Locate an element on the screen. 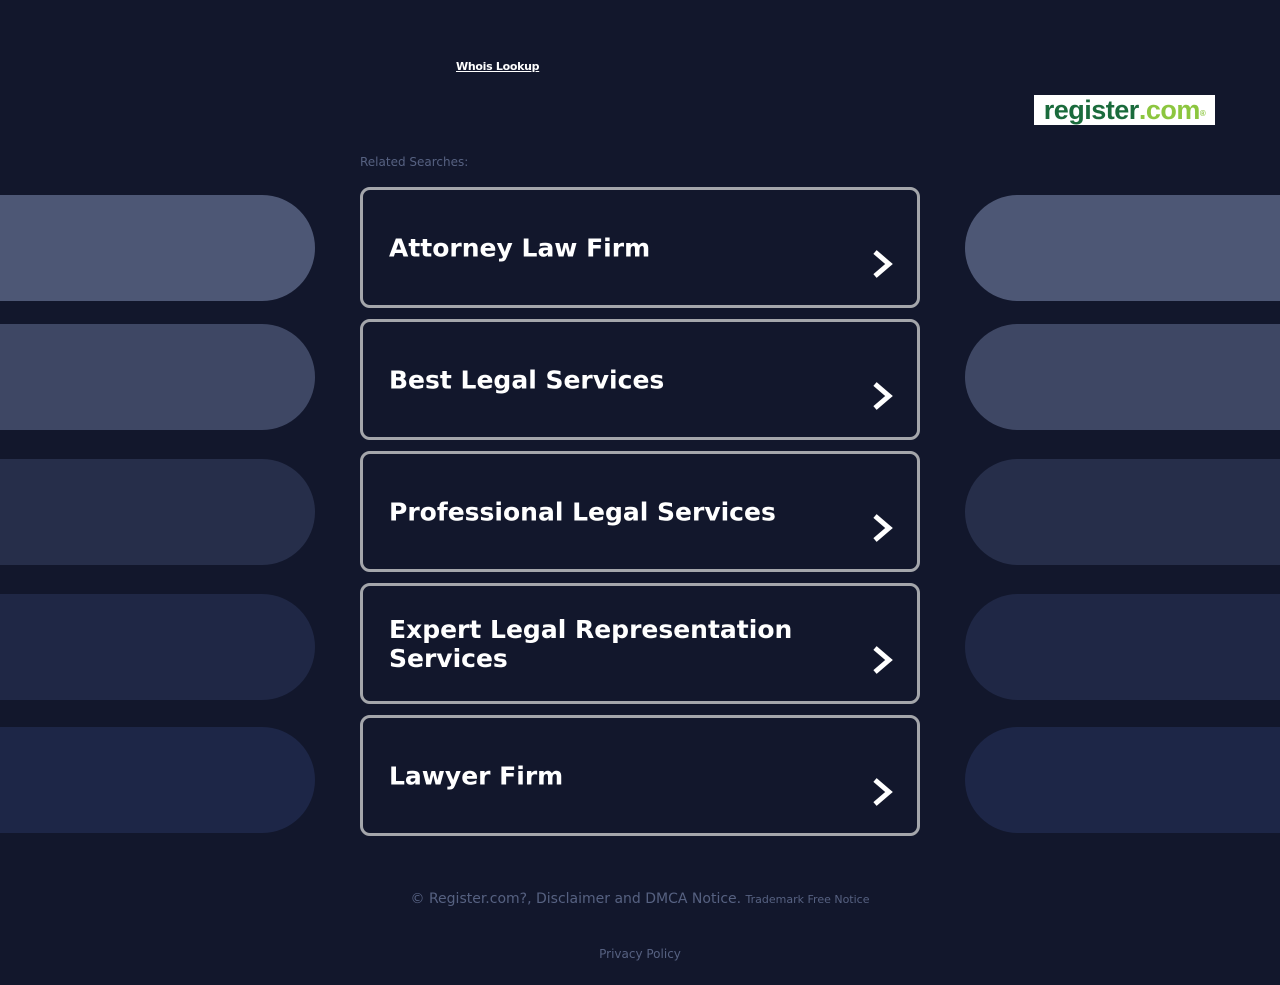  trademark-notice-link: Trademark Free Notice is located at coordinates (808, 899).